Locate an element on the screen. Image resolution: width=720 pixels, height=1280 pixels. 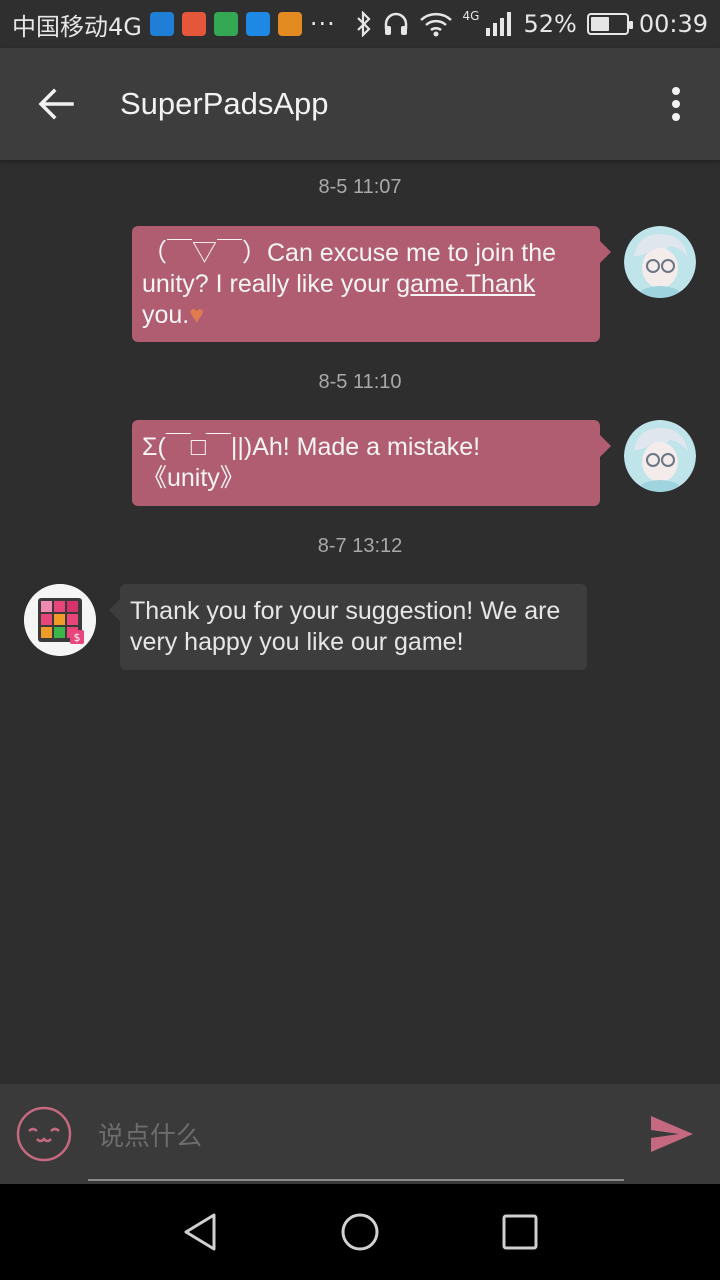
headphones-icon is located at coordinates (396, 24).